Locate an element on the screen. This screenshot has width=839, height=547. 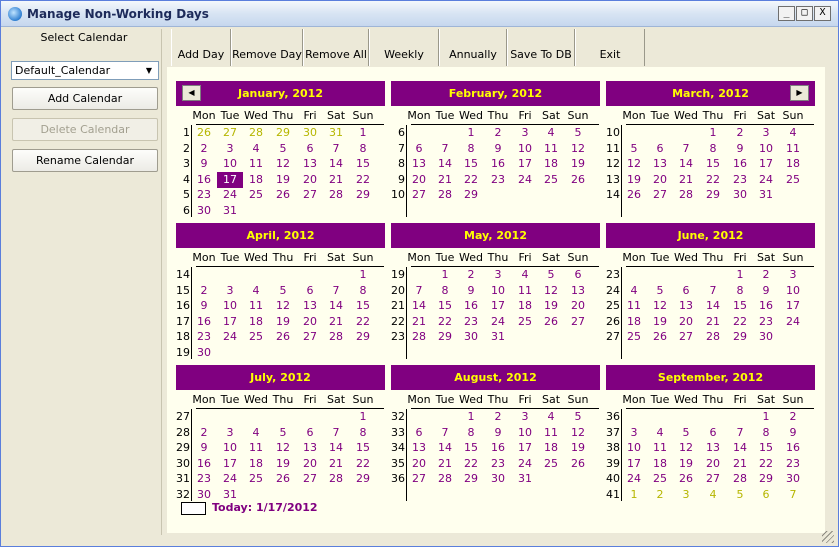
save-to-db-button: Save To DB is located at coordinates (541, 47).